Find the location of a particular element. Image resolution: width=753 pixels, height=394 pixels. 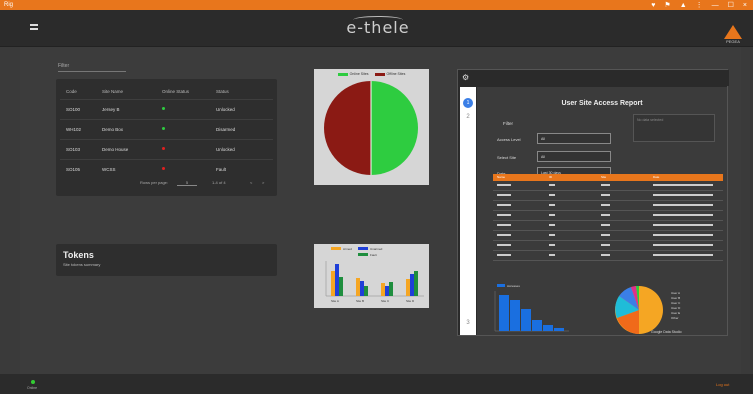

next-page-button: > is located at coordinates (263, 182).